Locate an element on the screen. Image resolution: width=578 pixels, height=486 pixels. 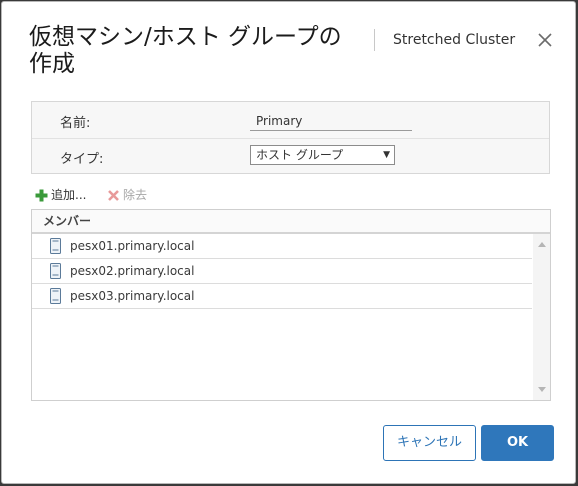
ok-button: OK is located at coordinates (517, 443).